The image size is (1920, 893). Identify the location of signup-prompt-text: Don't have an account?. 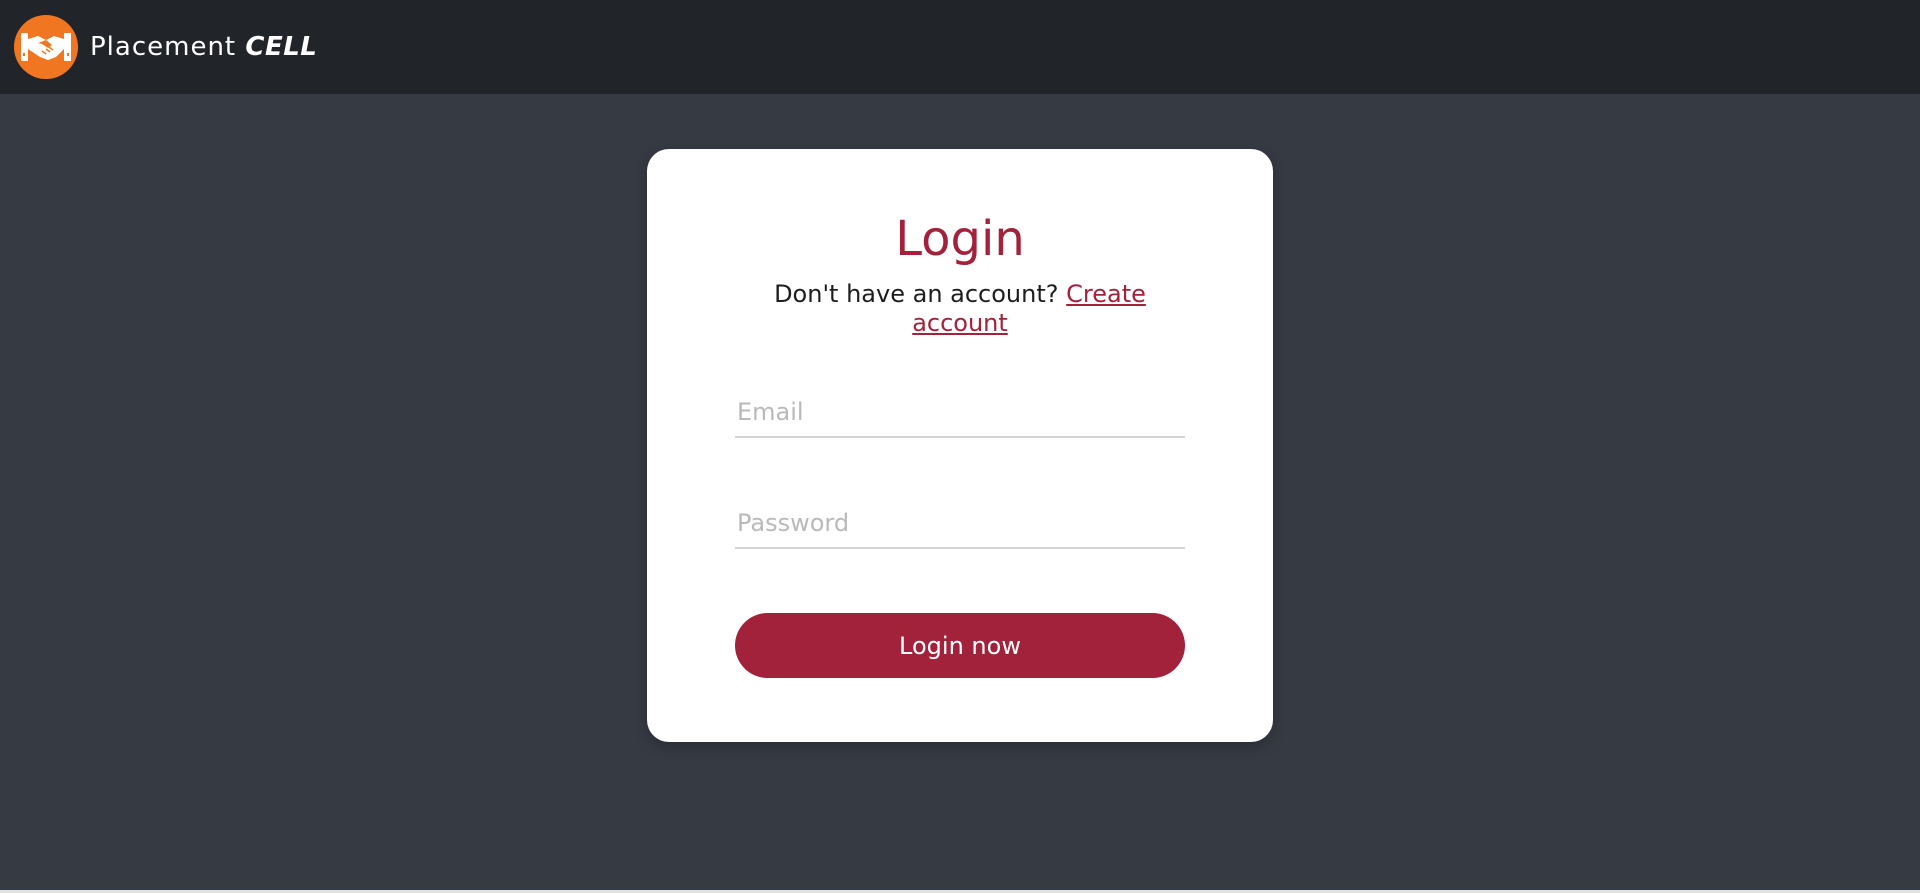
(916, 294).